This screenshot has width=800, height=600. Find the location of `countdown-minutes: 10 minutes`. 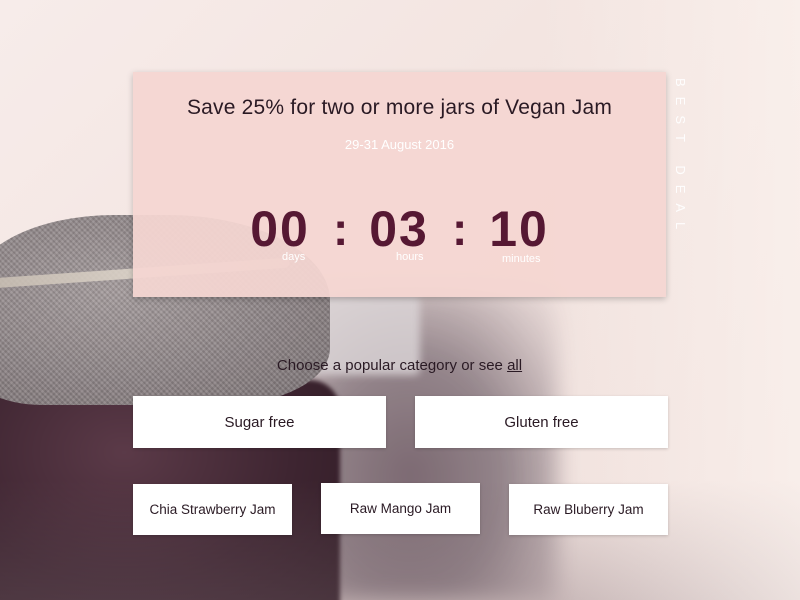

countdown-minutes: 10 minutes is located at coordinates (519, 232).